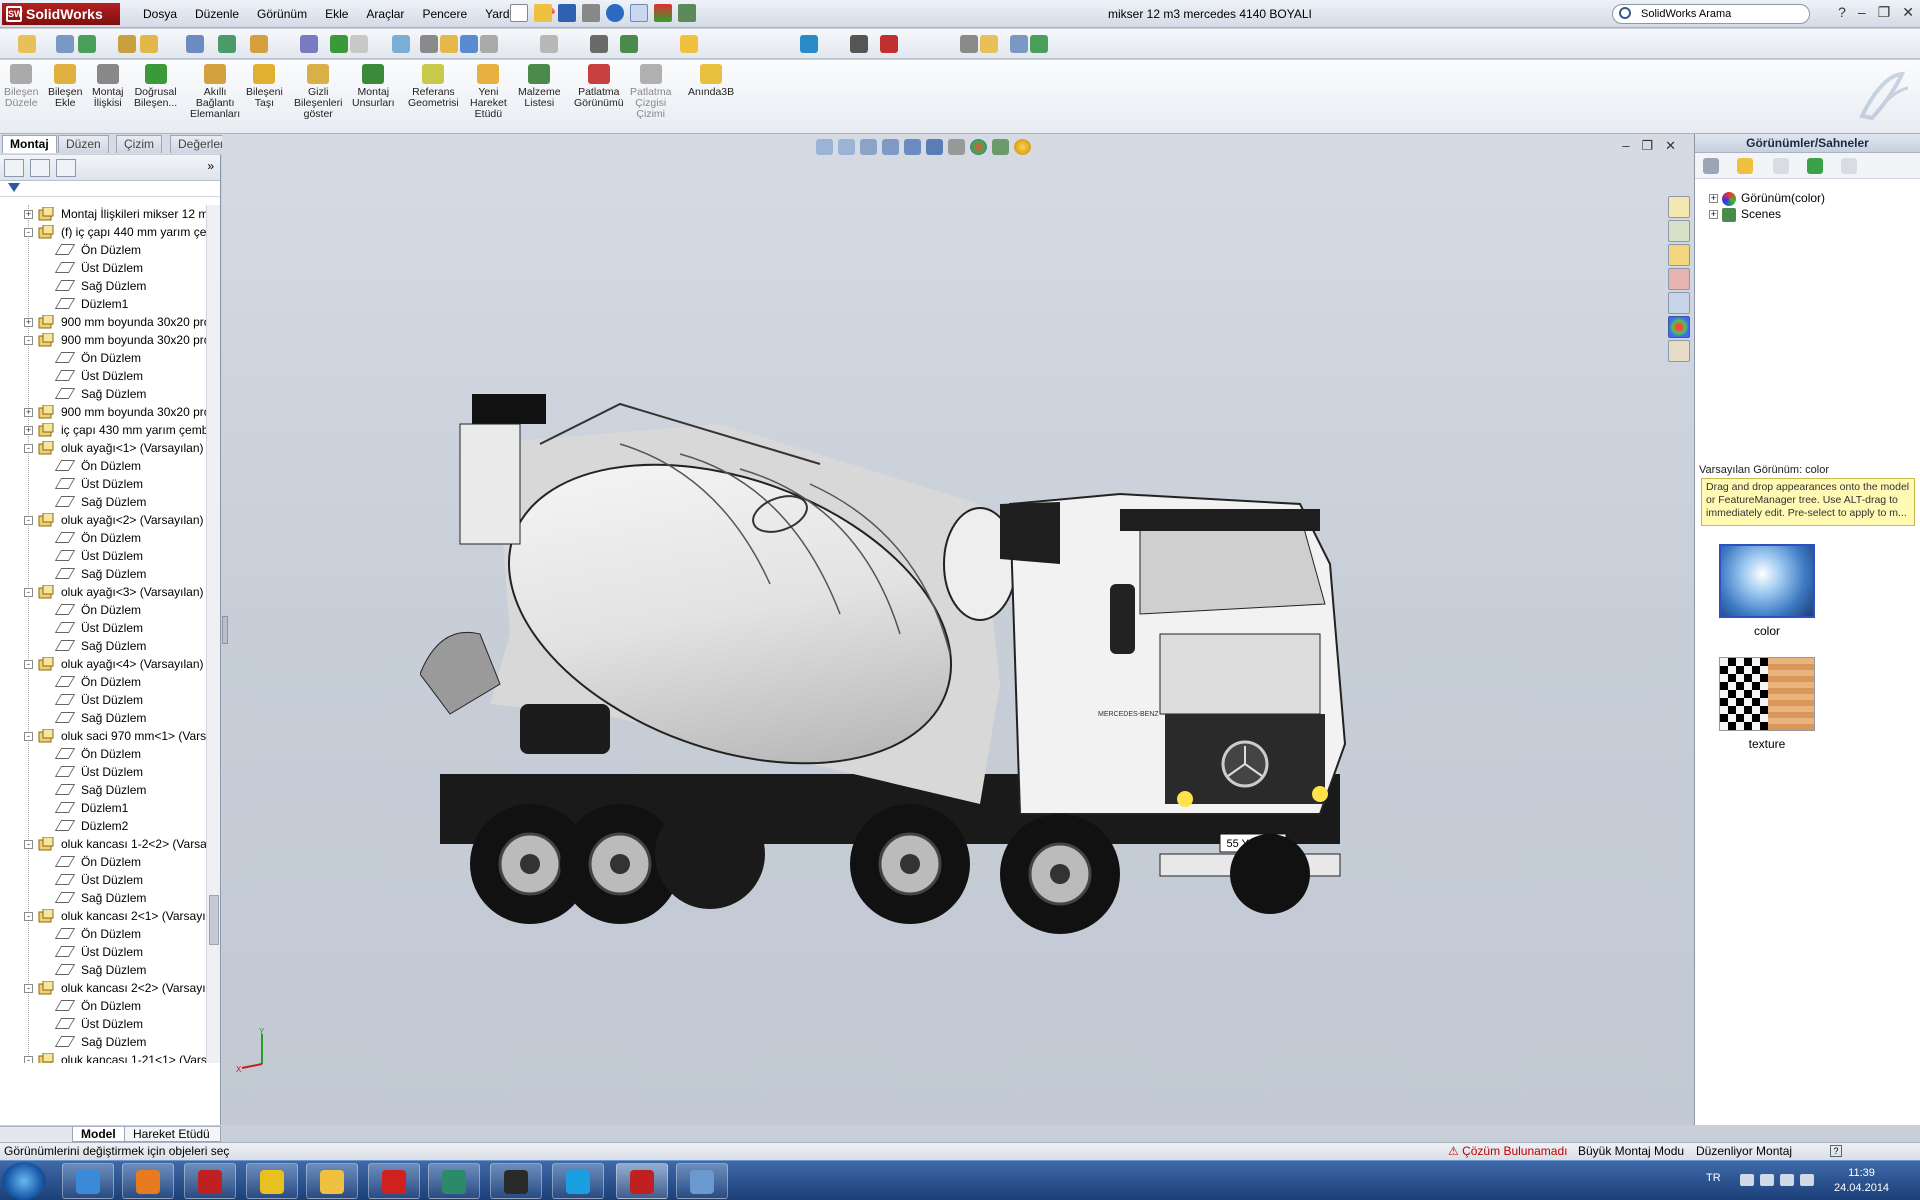 This screenshot has width=1920, height=1200. Describe the element at coordinates (711, 81) in the screenshot. I see `command-button-13: Anında3B` at that location.